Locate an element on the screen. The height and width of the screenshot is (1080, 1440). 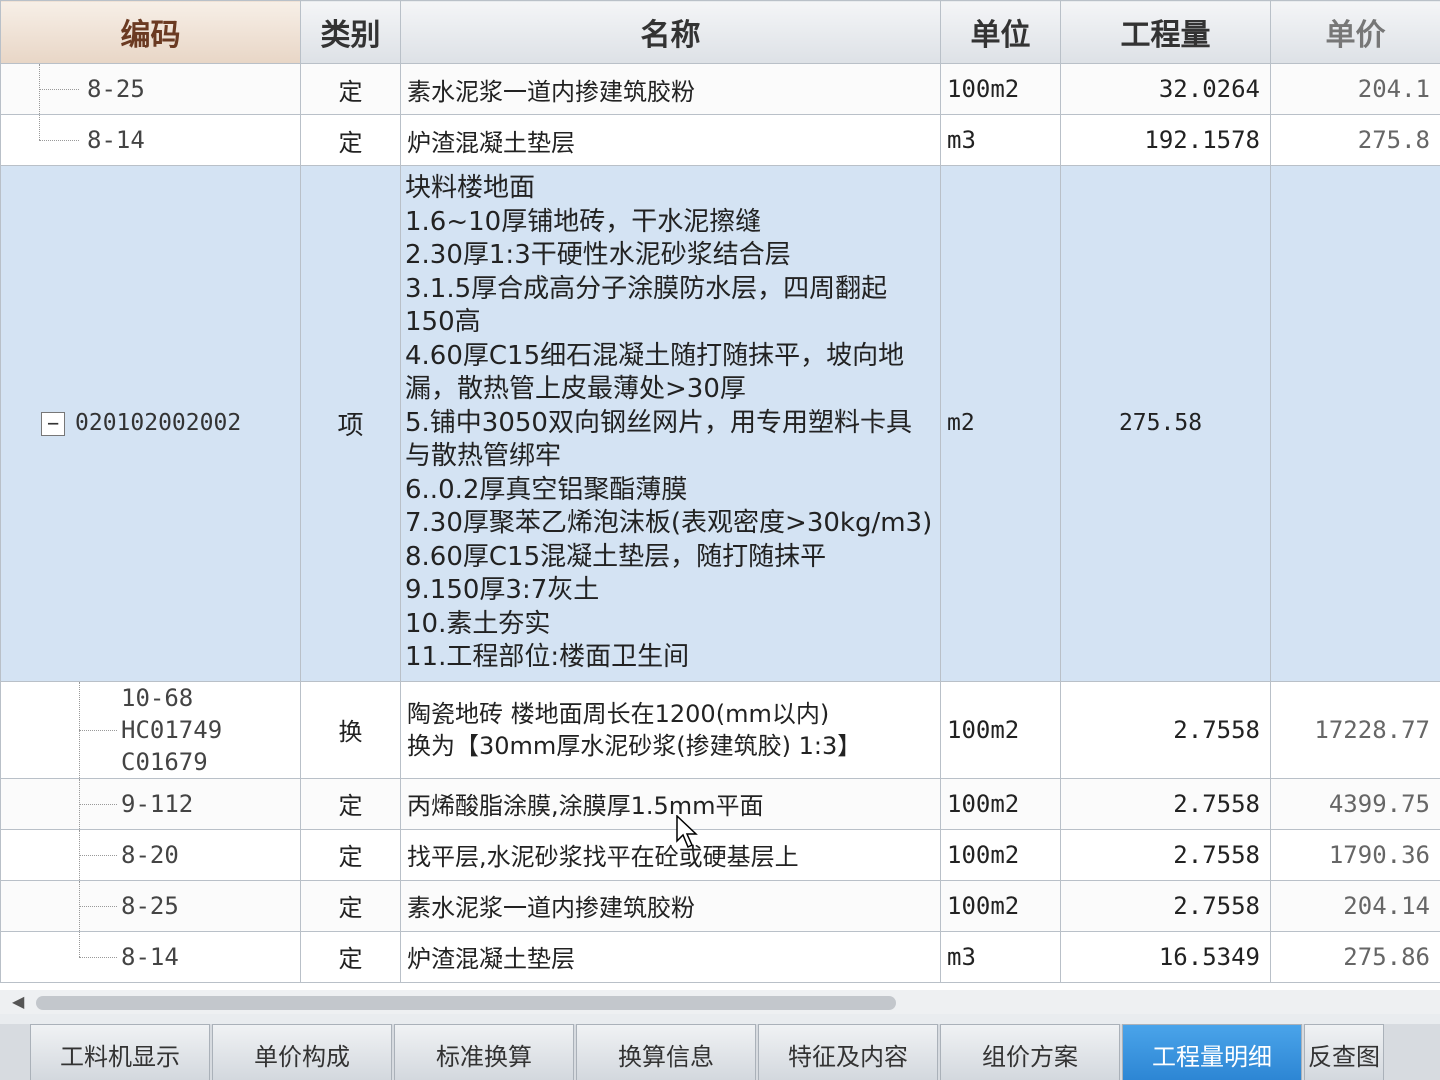
row-code-cont: C01679 is located at coordinates (164, 761).